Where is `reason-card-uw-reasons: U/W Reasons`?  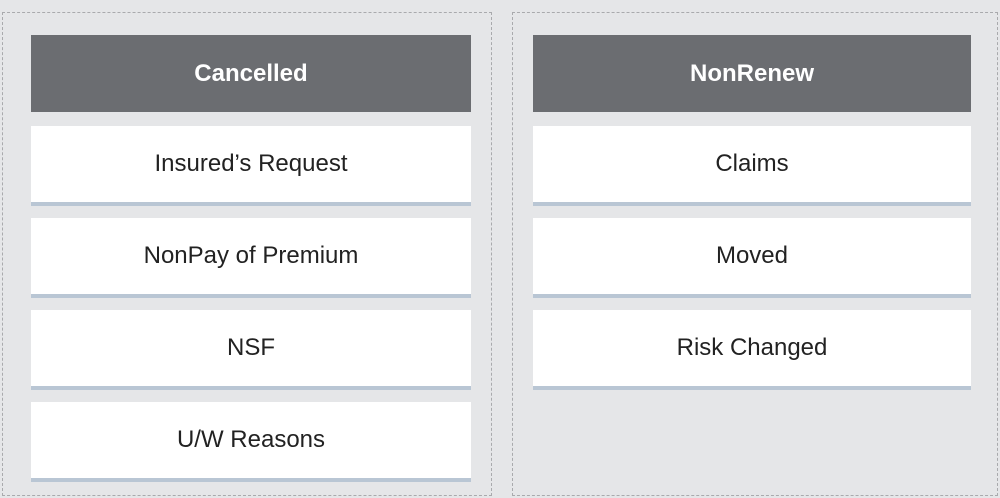
reason-card-uw-reasons: U/W Reasons is located at coordinates (251, 442).